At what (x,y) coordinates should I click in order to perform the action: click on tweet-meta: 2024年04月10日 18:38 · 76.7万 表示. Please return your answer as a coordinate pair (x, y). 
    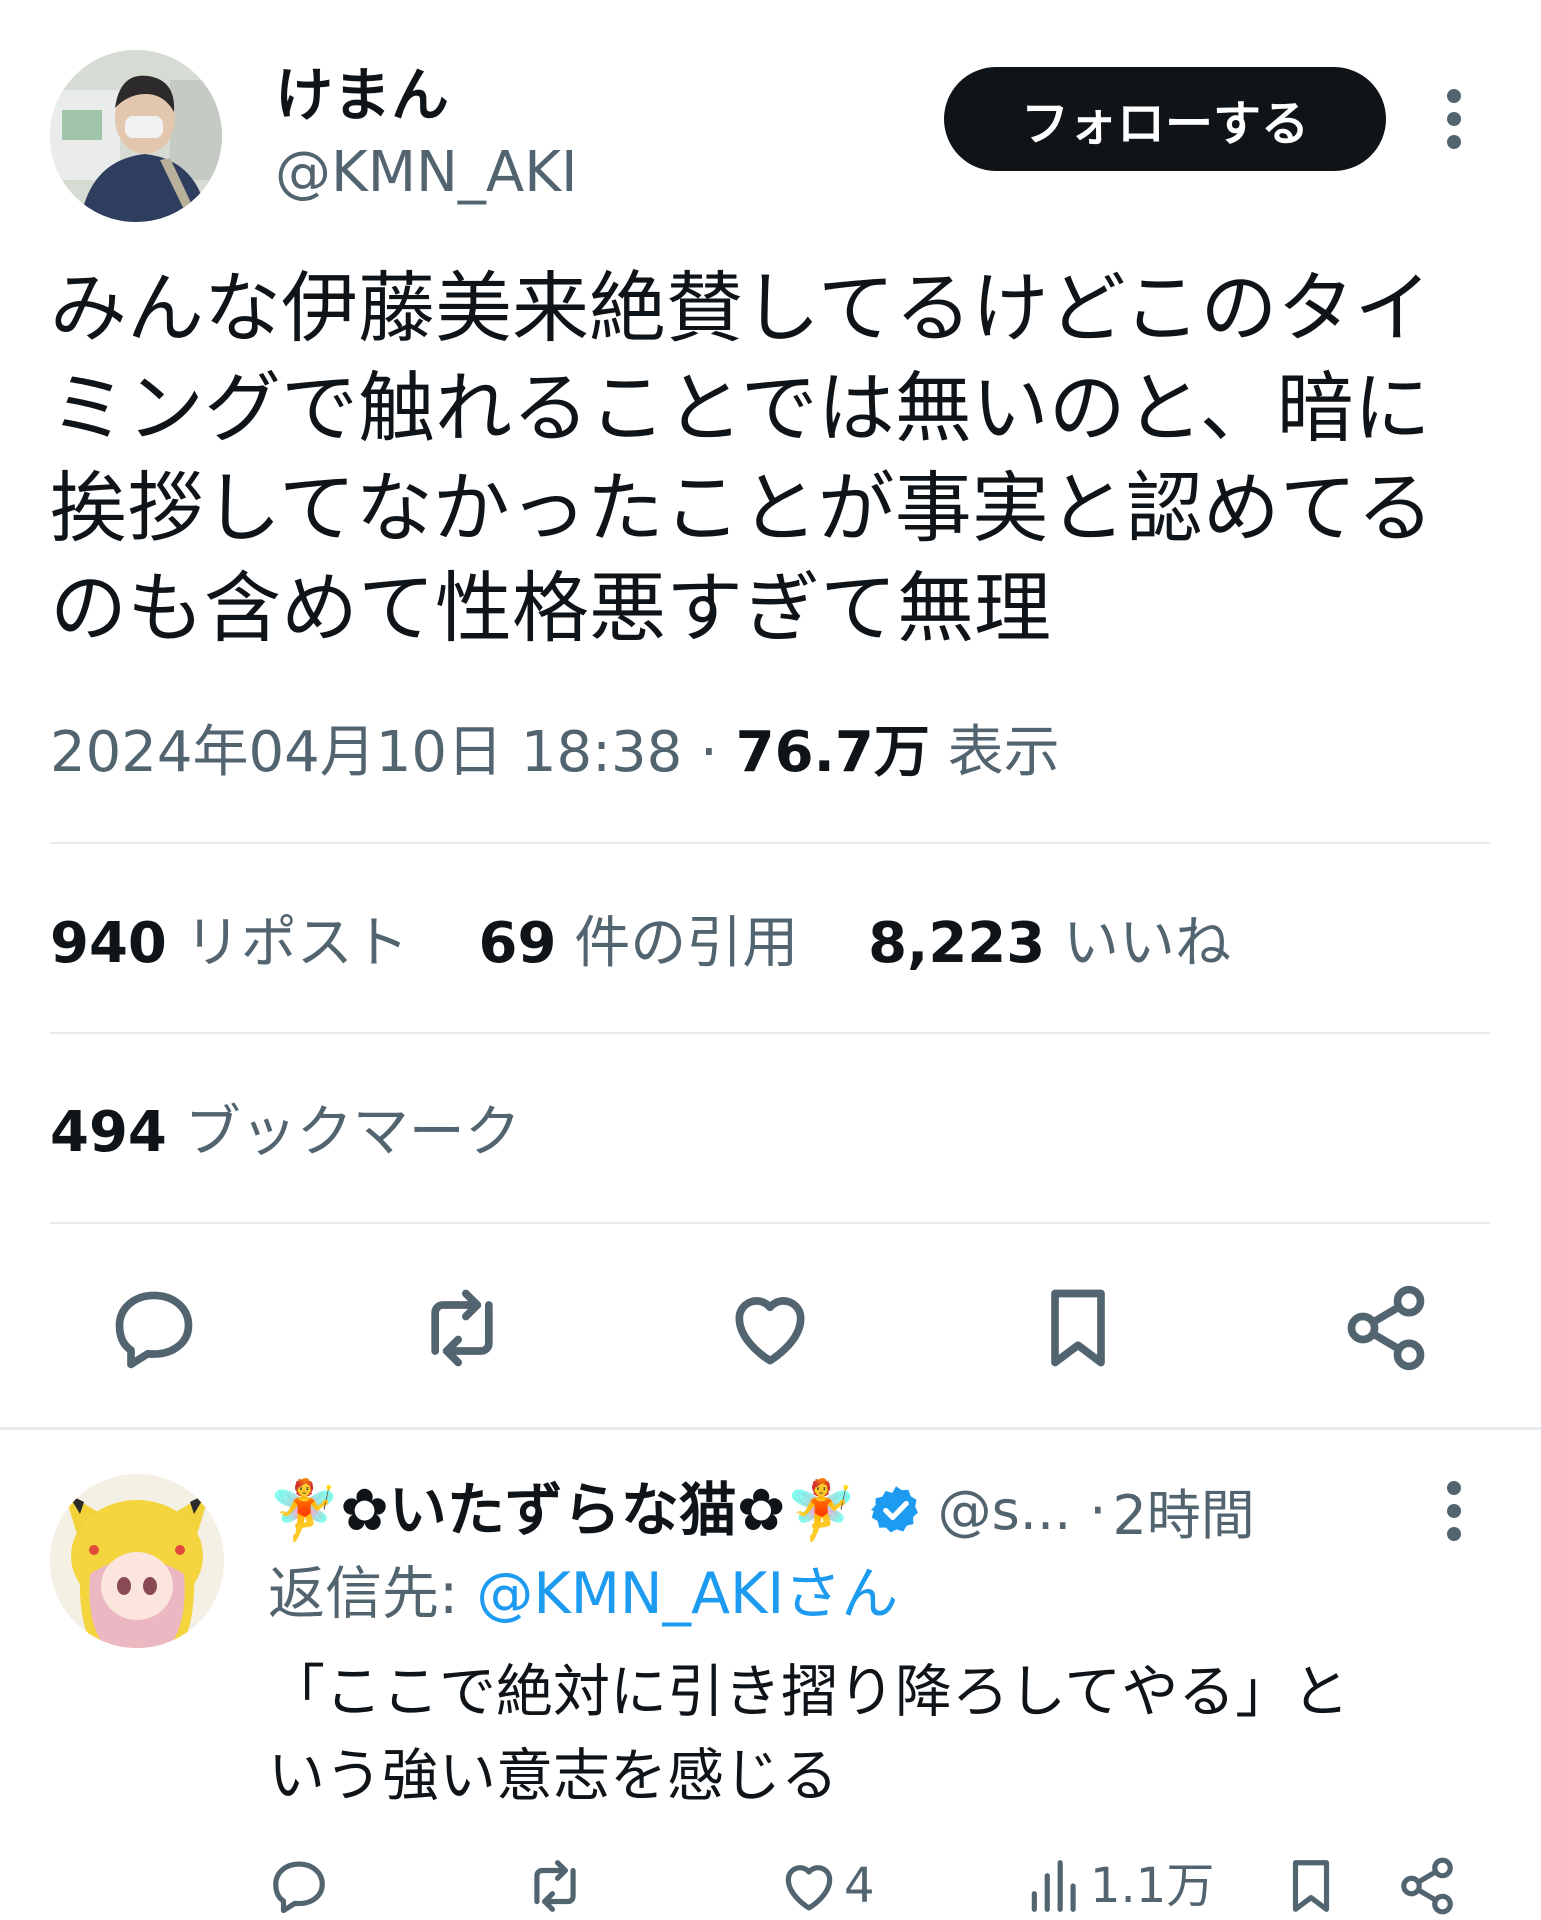
    Looking at the image, I should click on (555, 753).